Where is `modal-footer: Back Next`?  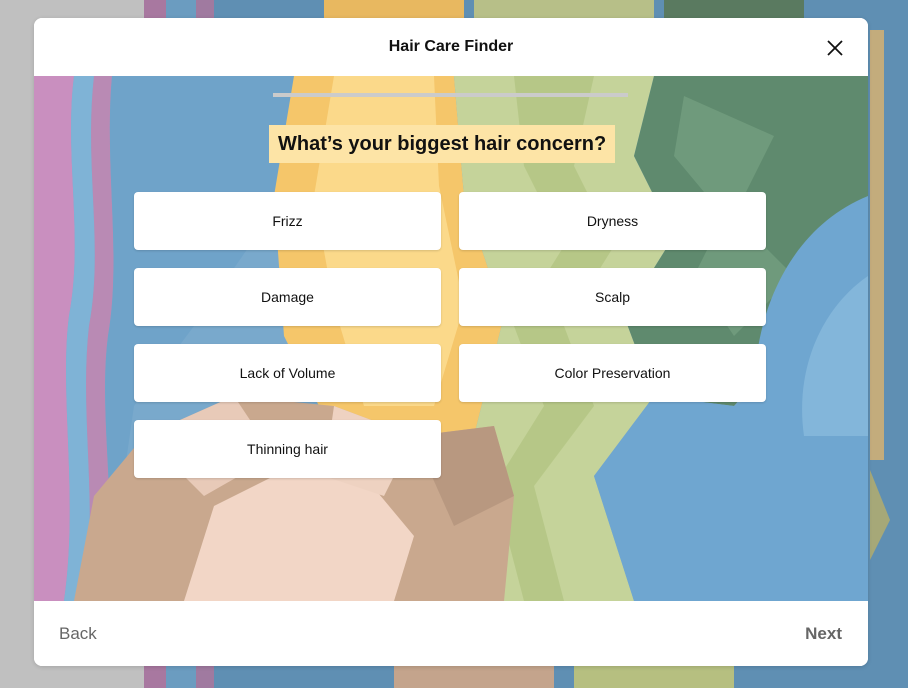 modal-footer: Back Next is located at coordinates (451, 633).